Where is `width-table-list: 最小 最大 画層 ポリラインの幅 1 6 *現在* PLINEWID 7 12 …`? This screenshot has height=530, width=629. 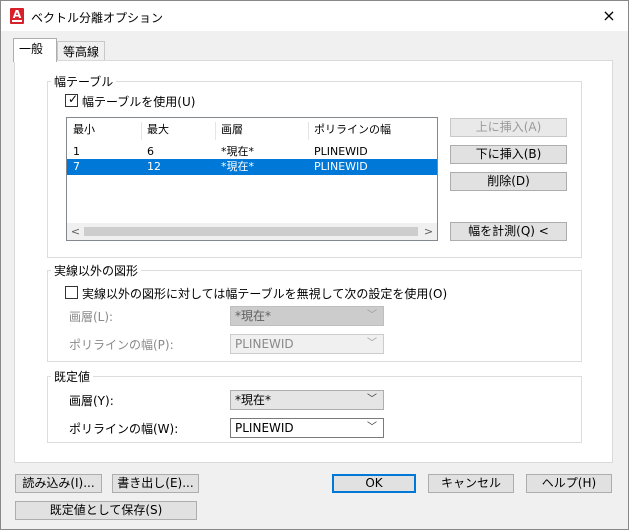
width-table-list: 最小 最大 画層 ポリラインの幅 1 6 *現在* PLINEWID 7 12 … is located at coordinates (252, 179).